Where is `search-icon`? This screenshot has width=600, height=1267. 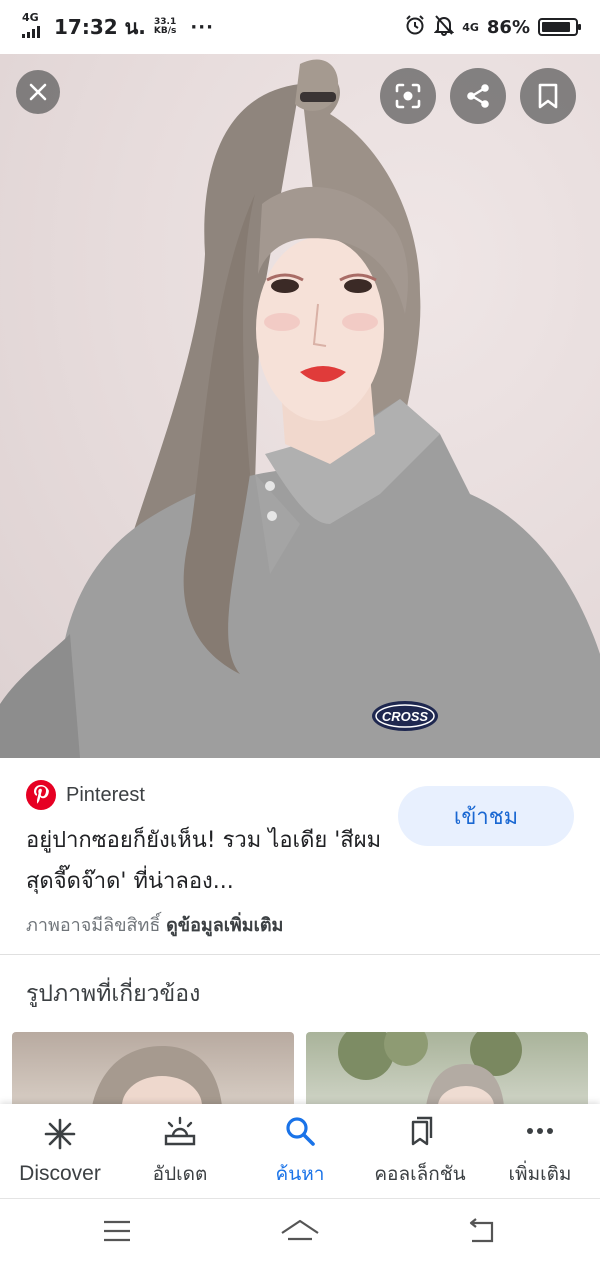
search-icon is located at coordinates (300, 1133).